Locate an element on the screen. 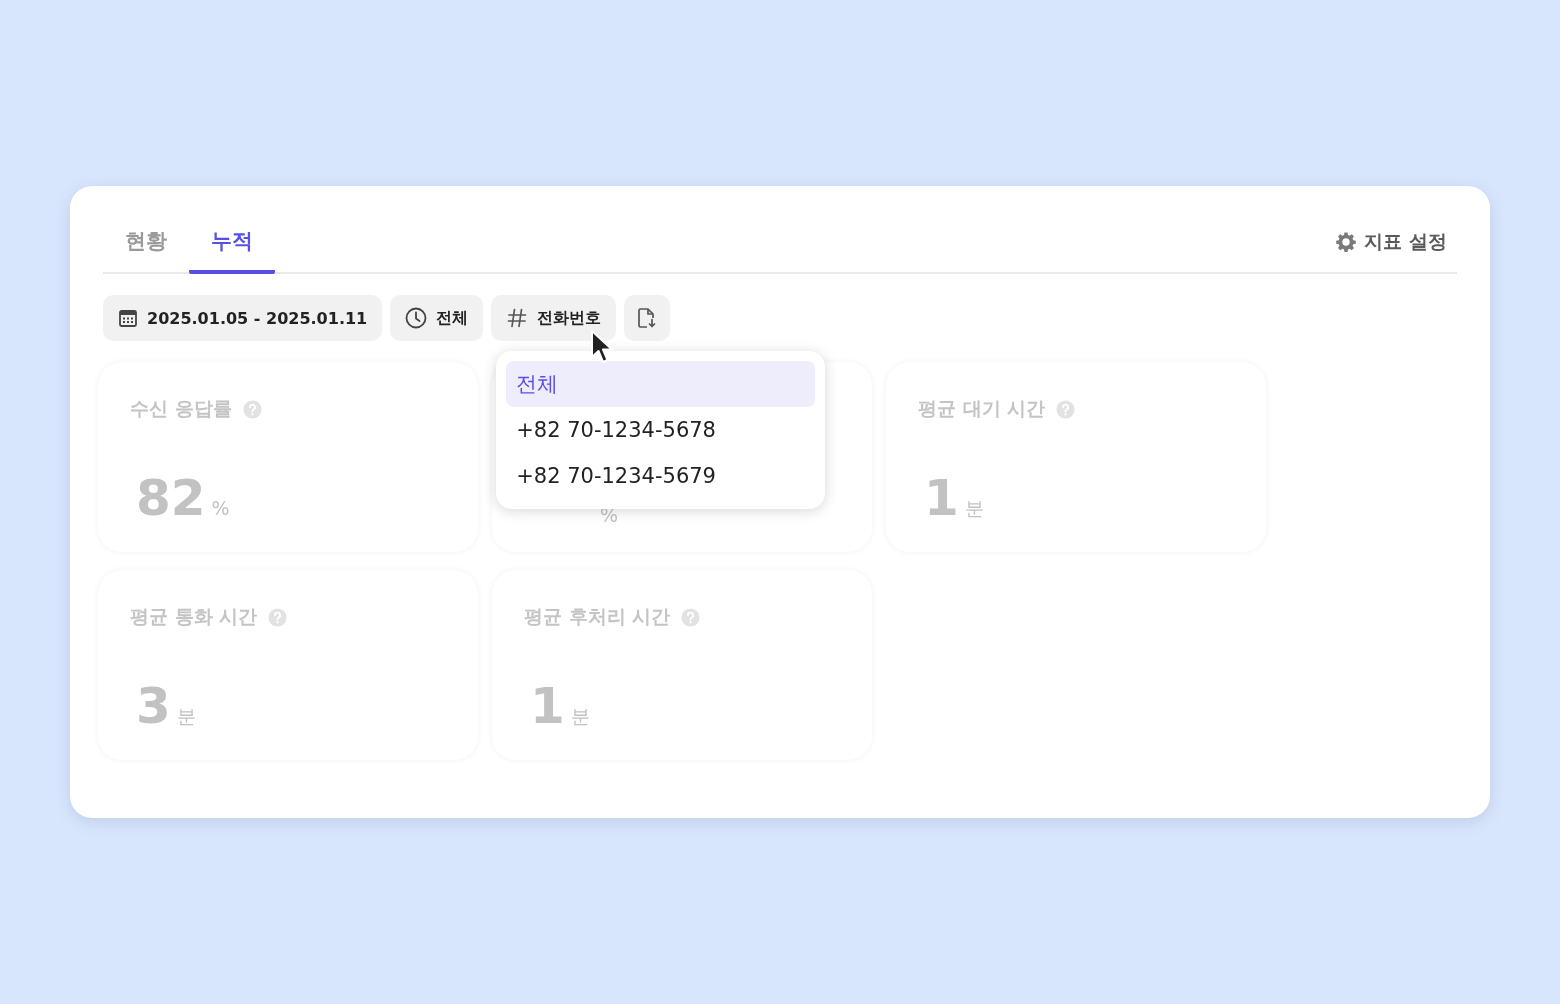 Image resolution: width=1560 pixels, height=1004 pixels. filter-button: 전화번호 is located at coordinates (554, 318).